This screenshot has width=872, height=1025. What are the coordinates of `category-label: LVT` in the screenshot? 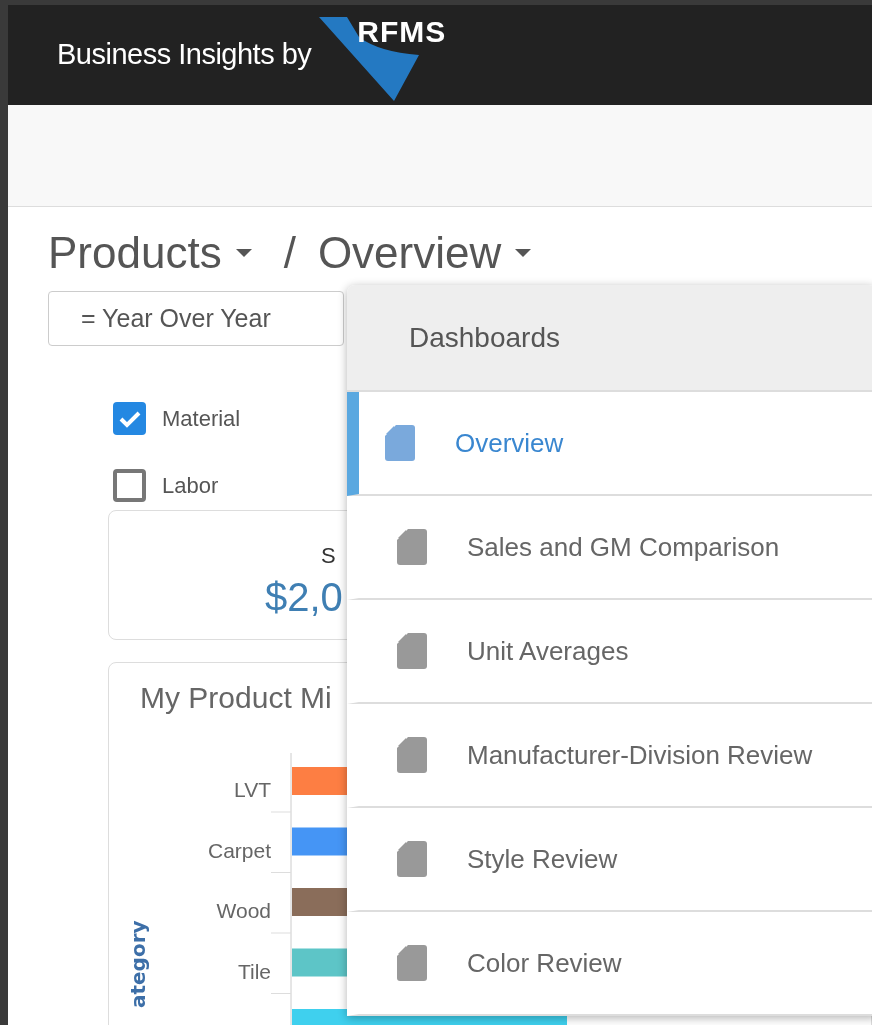 It's located at (252, 790).